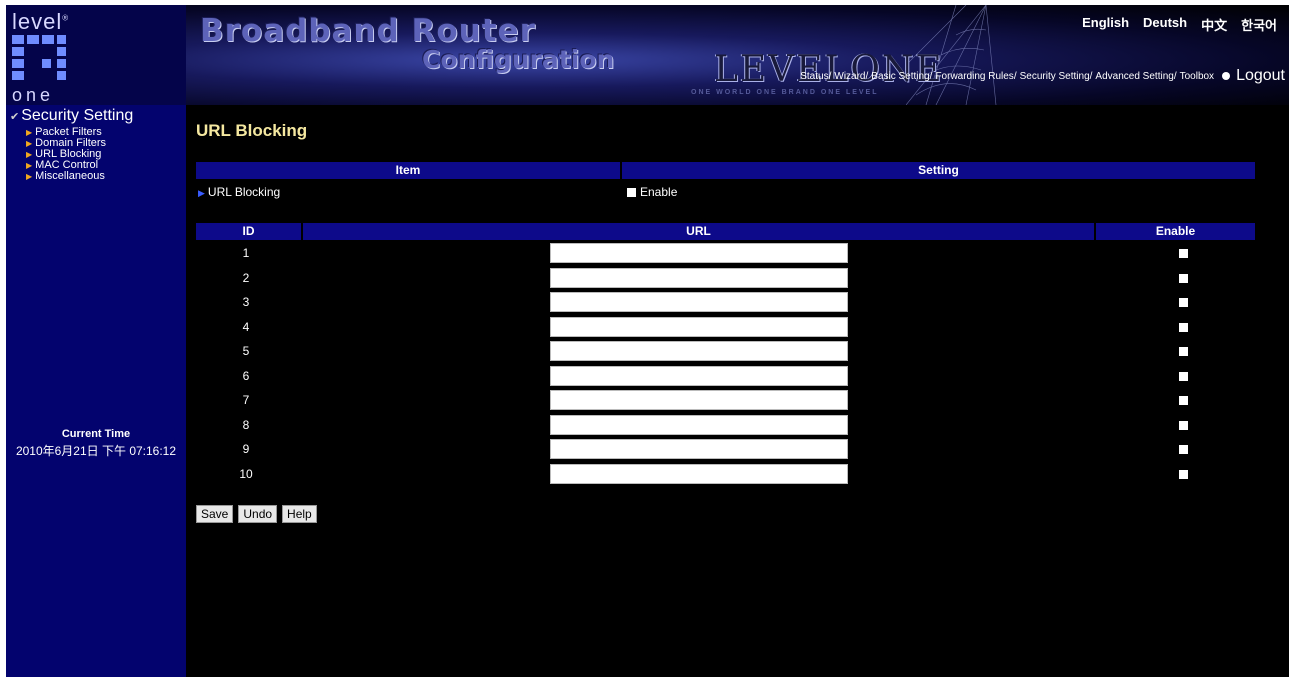  What do you see at coordinates (252, 130) in the screenshot?
I see `page-title: URL Blocking` at bounding box center [252, 130].